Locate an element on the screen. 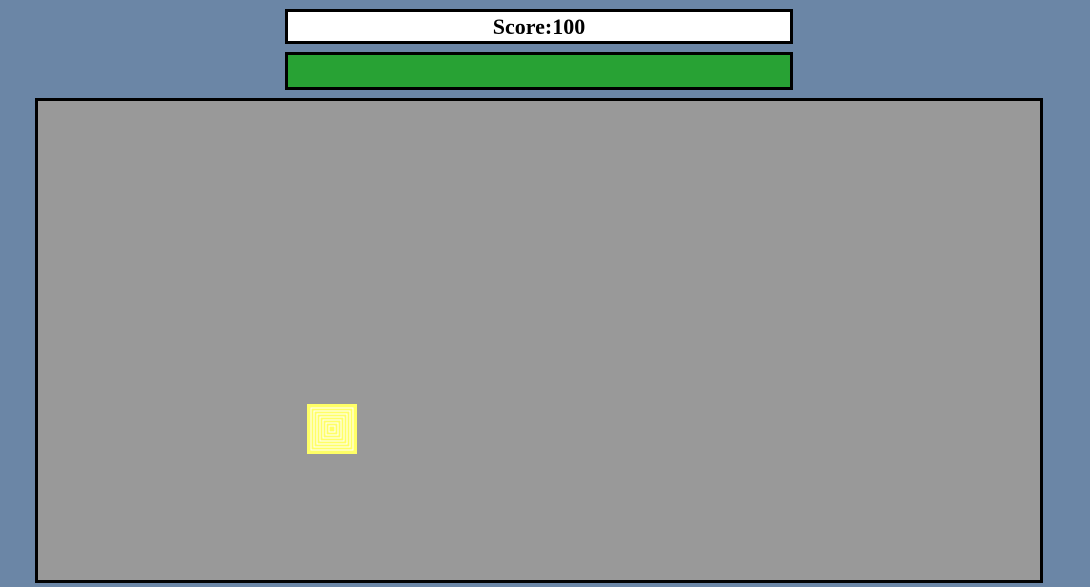 This screenshot has height=587, width=1090. player-square is located at coordinates (332, 429).